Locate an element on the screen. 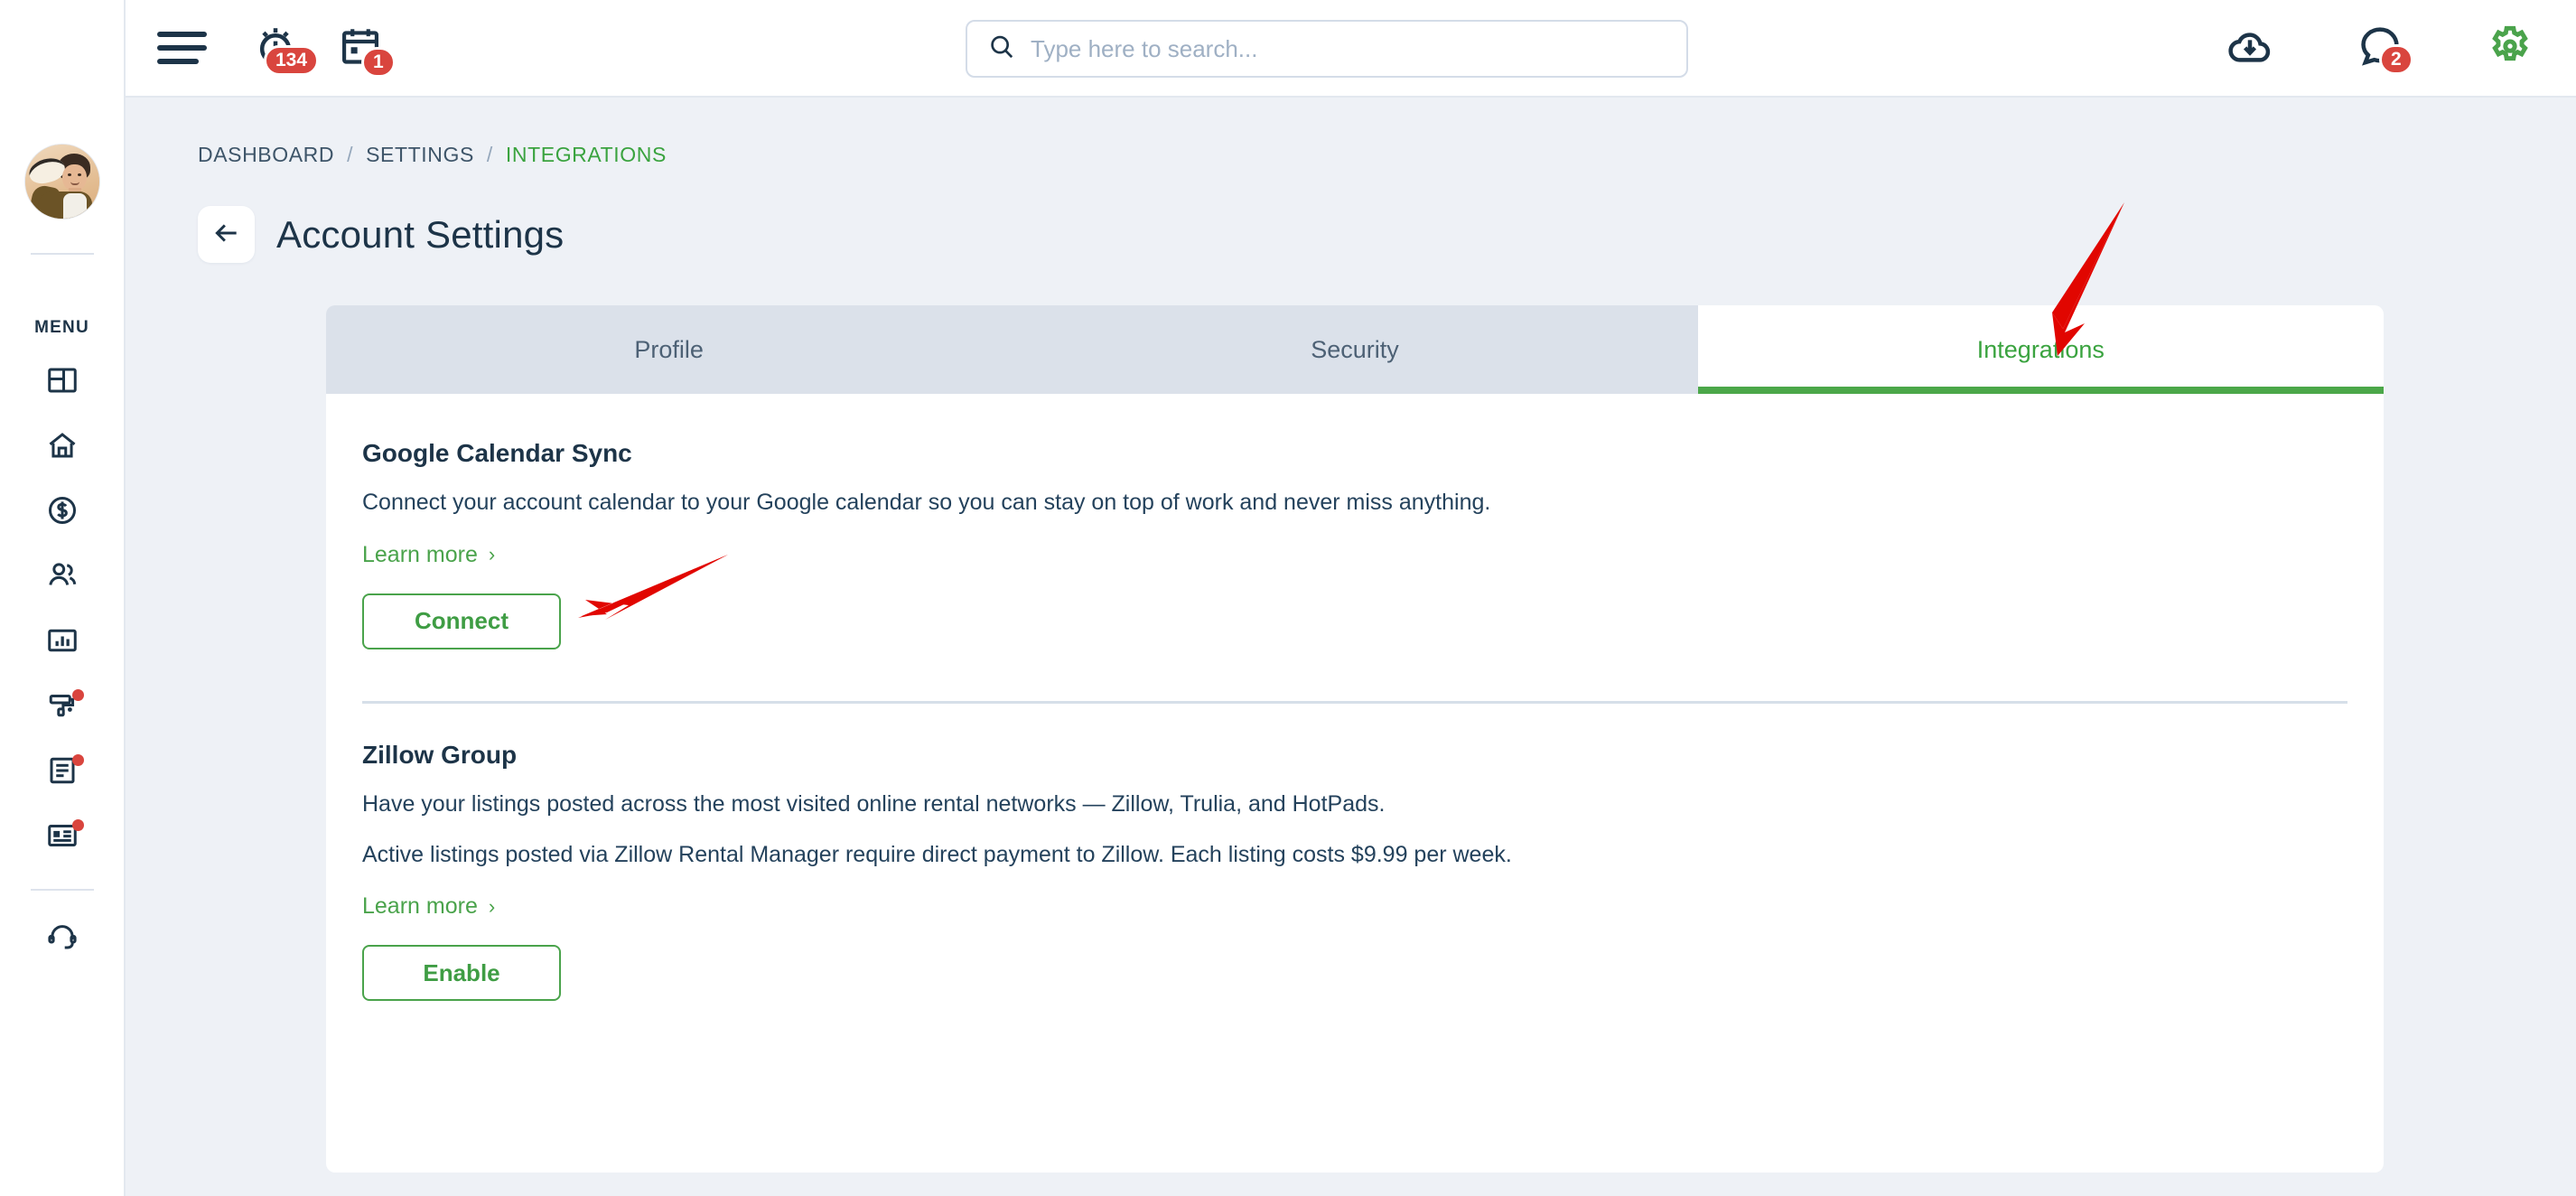  people-icon is located at coordinates (62, 577).